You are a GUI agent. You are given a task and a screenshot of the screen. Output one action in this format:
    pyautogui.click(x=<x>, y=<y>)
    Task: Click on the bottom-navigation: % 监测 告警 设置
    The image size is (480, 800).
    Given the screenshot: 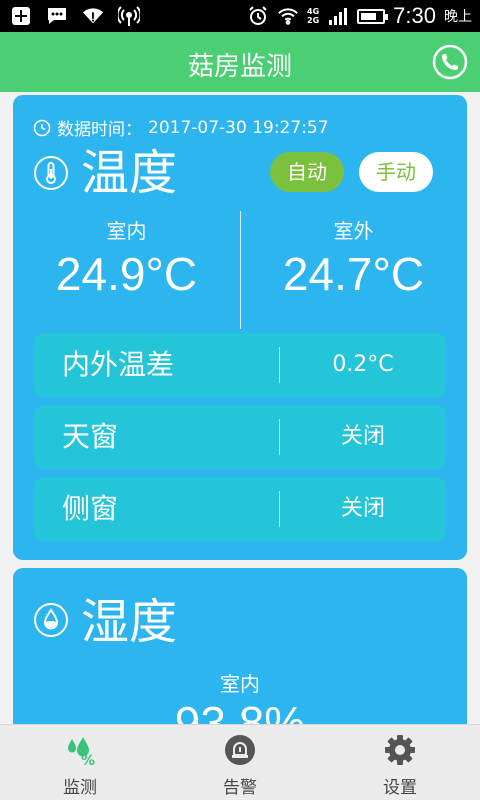 What is the action you would take?
    pyautogui.click(x=240, y=762)
    